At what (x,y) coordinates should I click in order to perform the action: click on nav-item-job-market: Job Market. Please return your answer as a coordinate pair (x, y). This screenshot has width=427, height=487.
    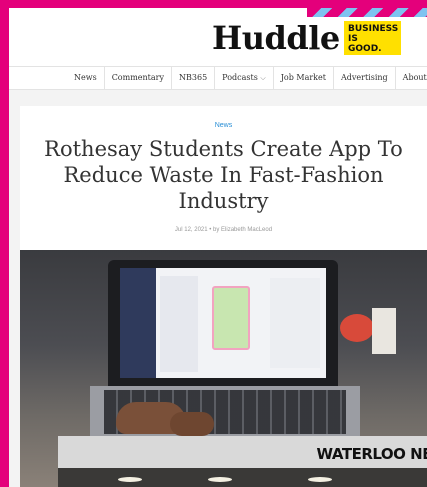
    Looking at the image, I should click on (302, 78).